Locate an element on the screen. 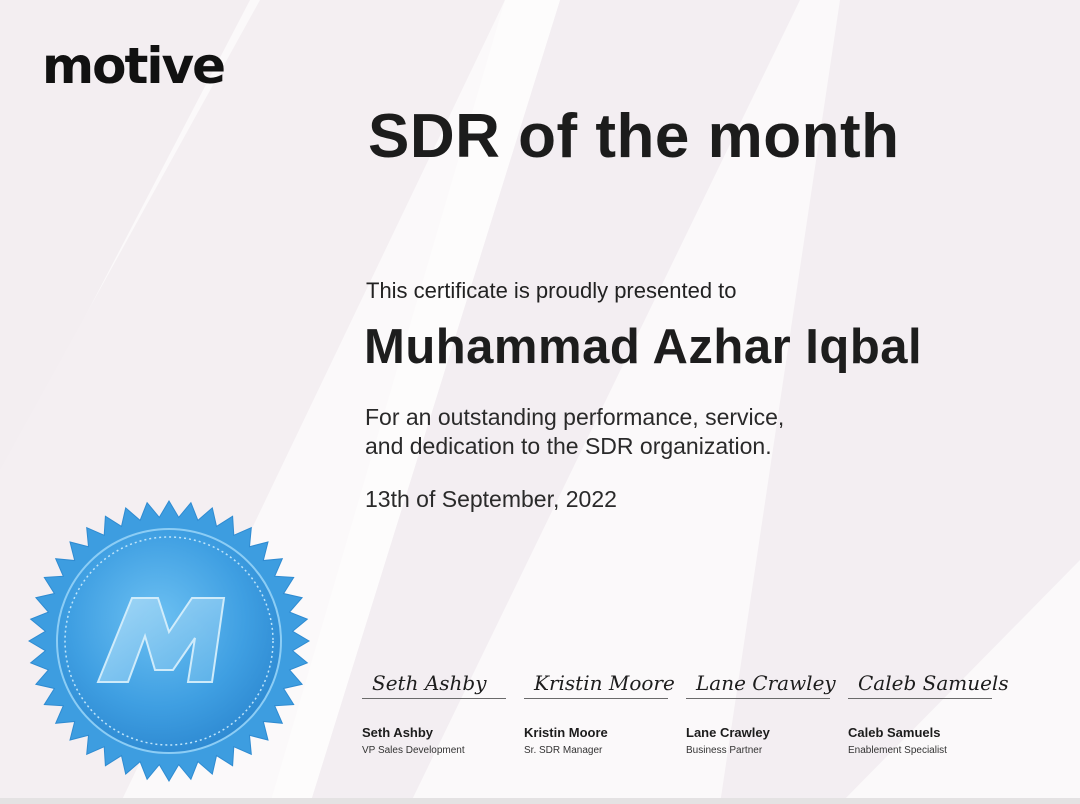 This screenshot has height=804, width=1080. signer-name: Lane Crawley is located at coordinates (728, 732).